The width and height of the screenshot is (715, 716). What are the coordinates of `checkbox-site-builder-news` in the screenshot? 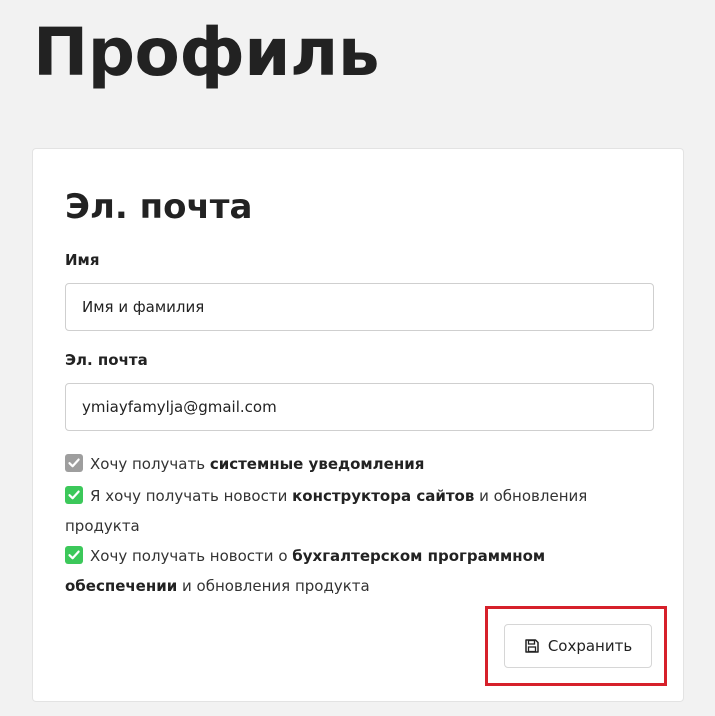 It's located at (74, 495).